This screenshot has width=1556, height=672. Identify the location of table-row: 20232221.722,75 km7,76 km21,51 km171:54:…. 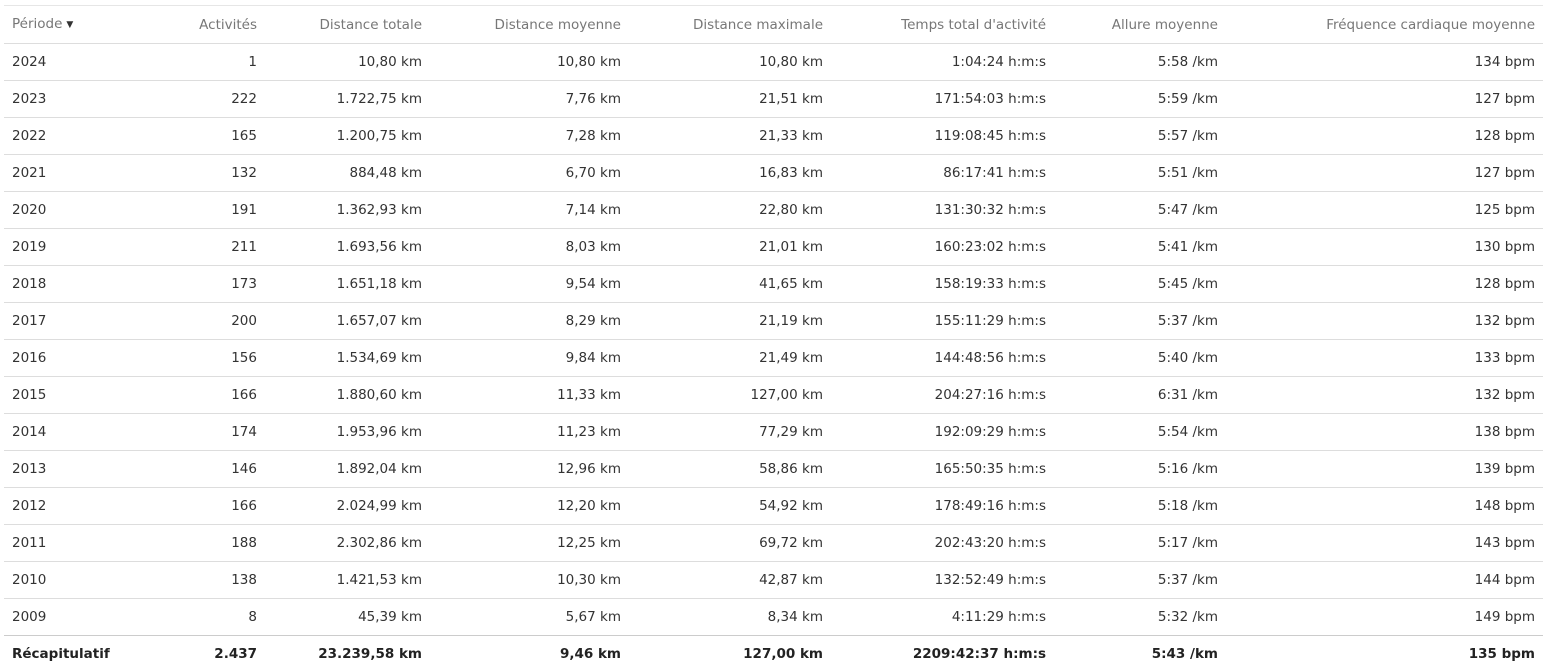
(773, 99).